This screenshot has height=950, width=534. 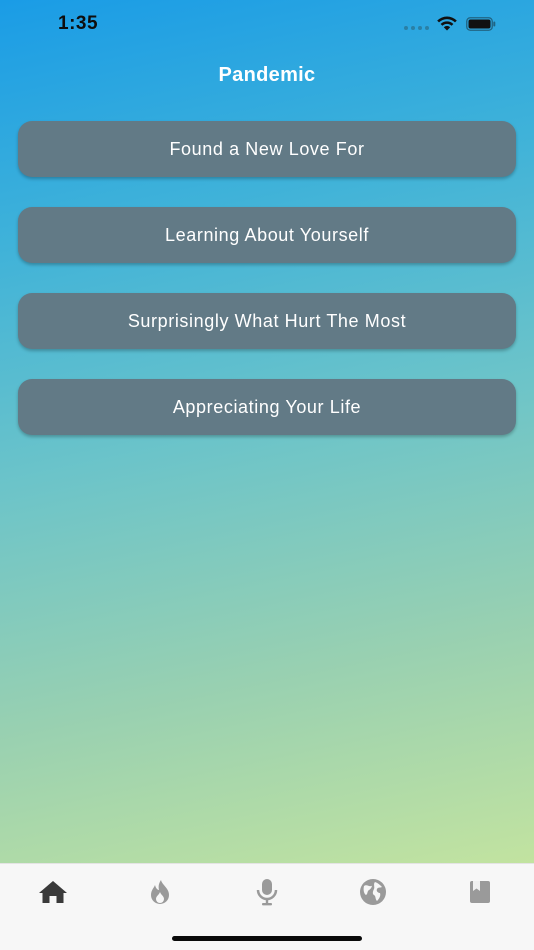 I want to click on topic-button-label: Appreciating Your Life, so click(x=267, y=406).